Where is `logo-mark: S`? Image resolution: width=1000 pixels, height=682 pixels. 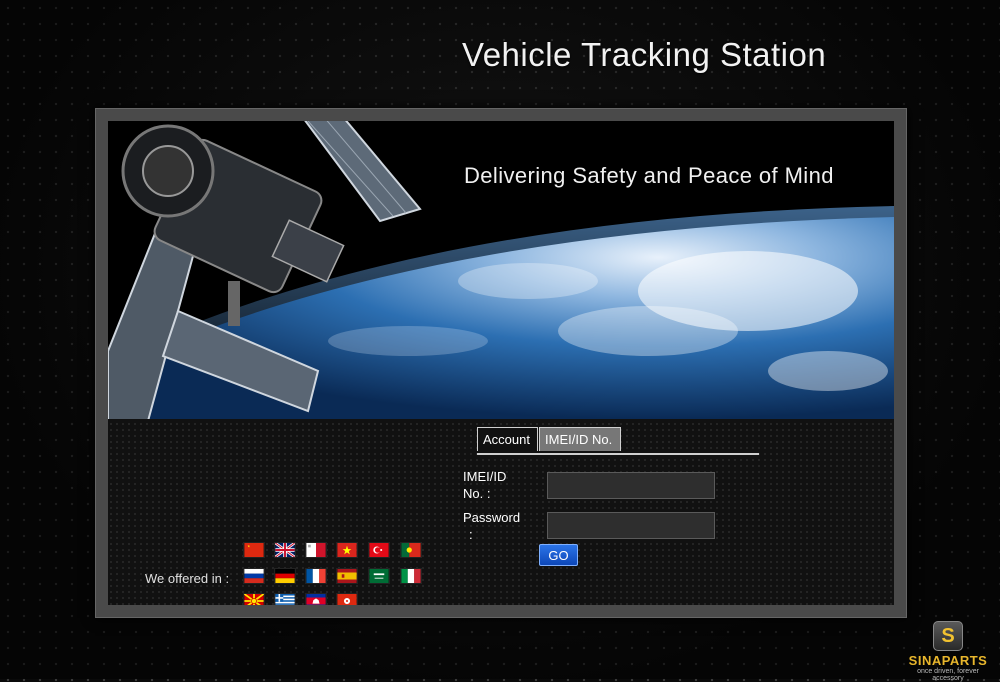
logo-mark: S is located at coordinates (948, 636).